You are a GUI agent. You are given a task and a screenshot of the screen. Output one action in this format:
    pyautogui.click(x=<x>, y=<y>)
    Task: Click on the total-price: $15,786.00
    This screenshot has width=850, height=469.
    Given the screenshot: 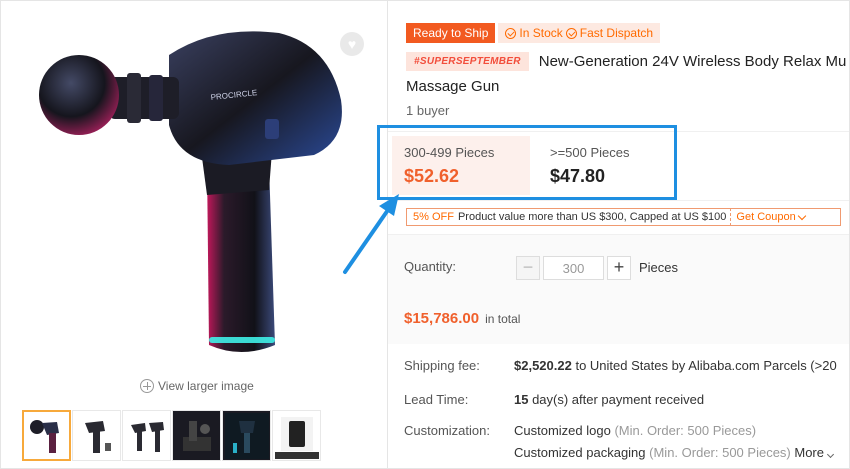 What is the action you would take?
    pyautogui.click(x=442, y=318)
    